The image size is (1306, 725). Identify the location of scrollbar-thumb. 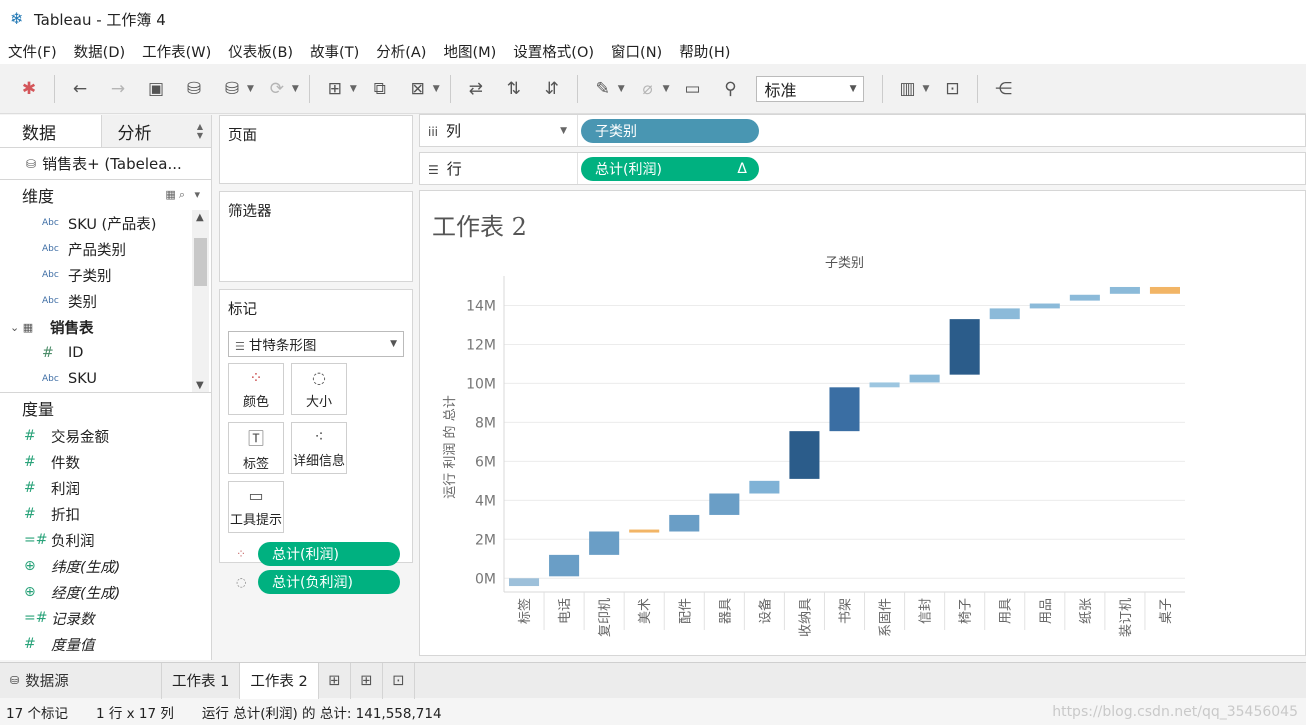
(200, 262).